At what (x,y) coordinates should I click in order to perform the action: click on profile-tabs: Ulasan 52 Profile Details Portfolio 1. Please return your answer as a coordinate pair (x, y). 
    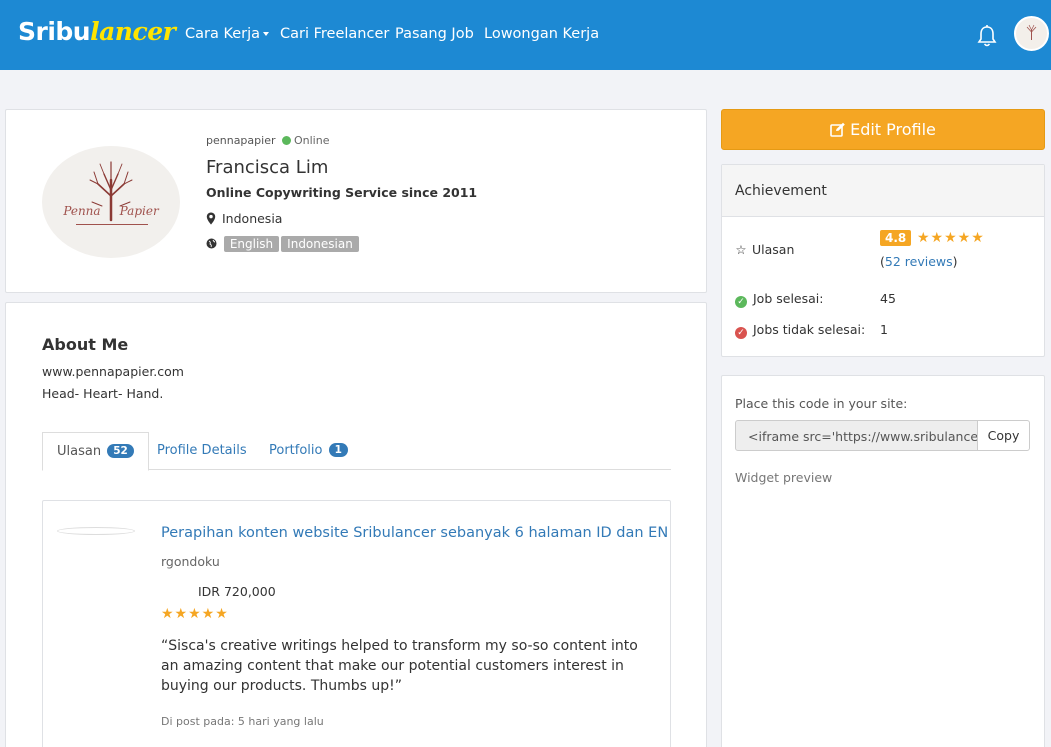
    Looking at the image, I should click on (356, 451).